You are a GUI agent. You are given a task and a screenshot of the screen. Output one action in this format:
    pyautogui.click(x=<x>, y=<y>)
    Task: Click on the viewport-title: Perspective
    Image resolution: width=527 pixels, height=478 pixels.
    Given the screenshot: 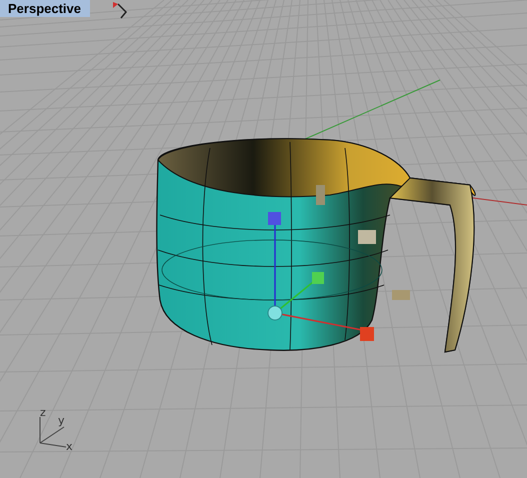 What is the action you would take?
    pyautogui.click(x=45, y=8)
    